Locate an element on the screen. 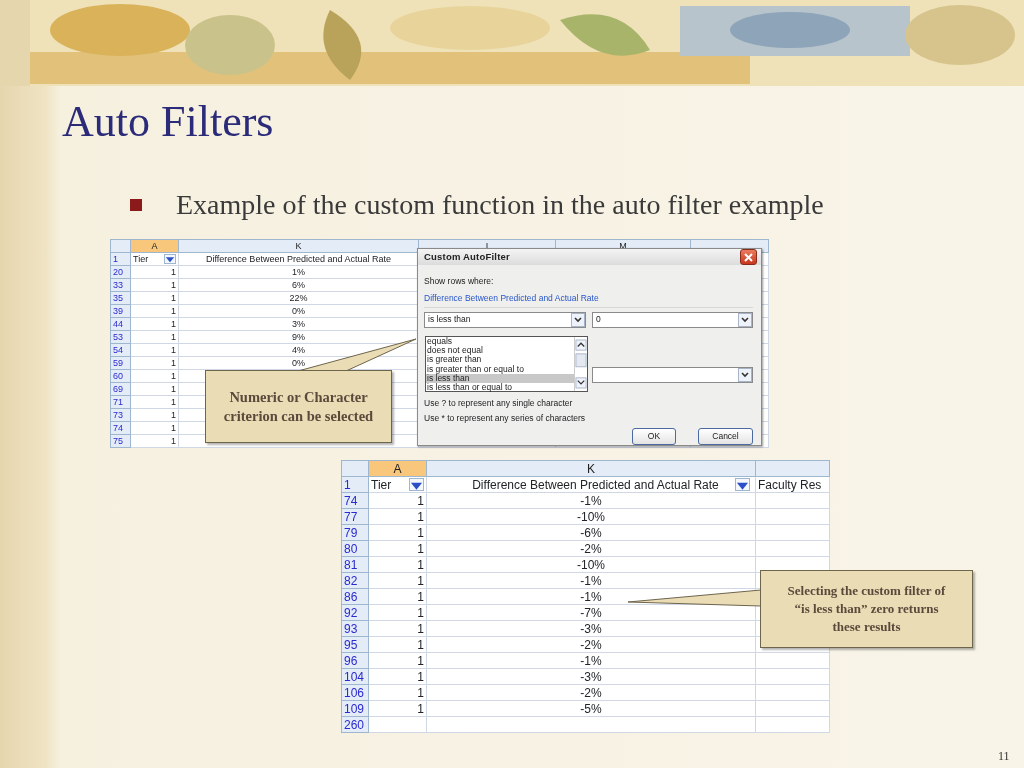  ok-button: OK is located at coordinates (654, 436).